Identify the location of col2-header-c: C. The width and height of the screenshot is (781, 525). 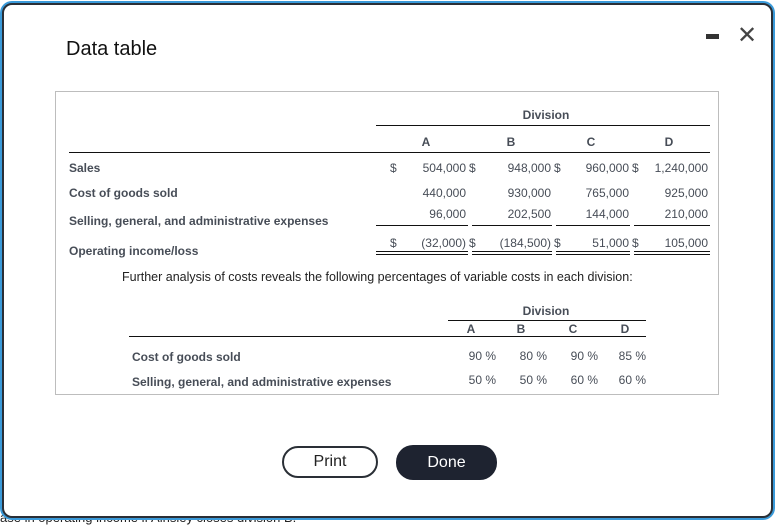
(573, 329).